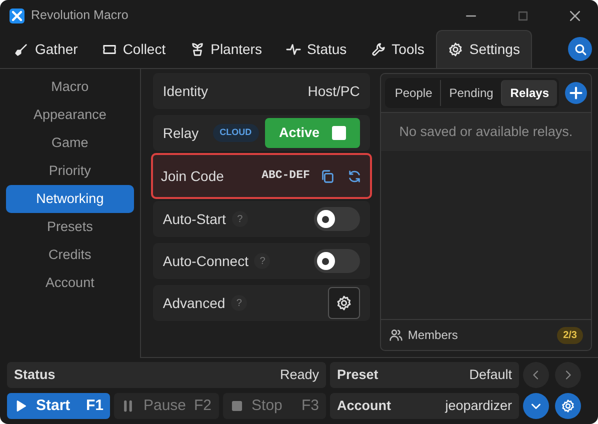 The height and width of the screenshot is (424, 598). Describe the element at coordinates (529, 93) in the screenshot. I see `tab: Relays` at that location.